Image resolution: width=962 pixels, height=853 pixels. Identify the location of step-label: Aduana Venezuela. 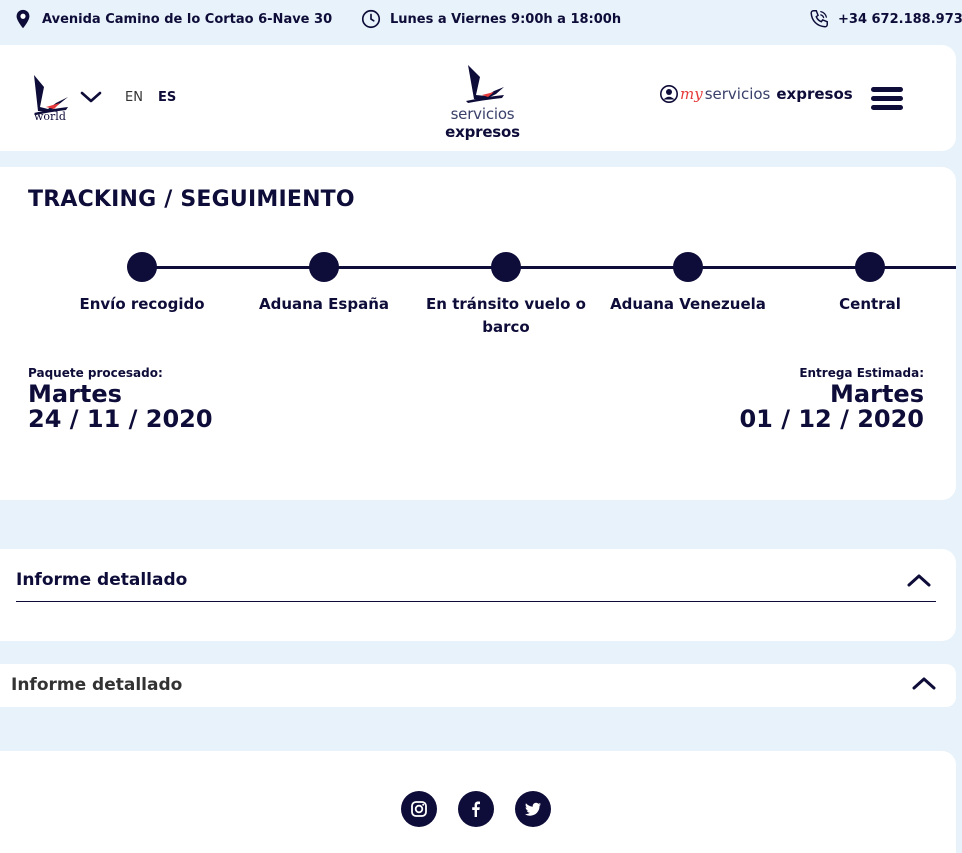
(688, 304).